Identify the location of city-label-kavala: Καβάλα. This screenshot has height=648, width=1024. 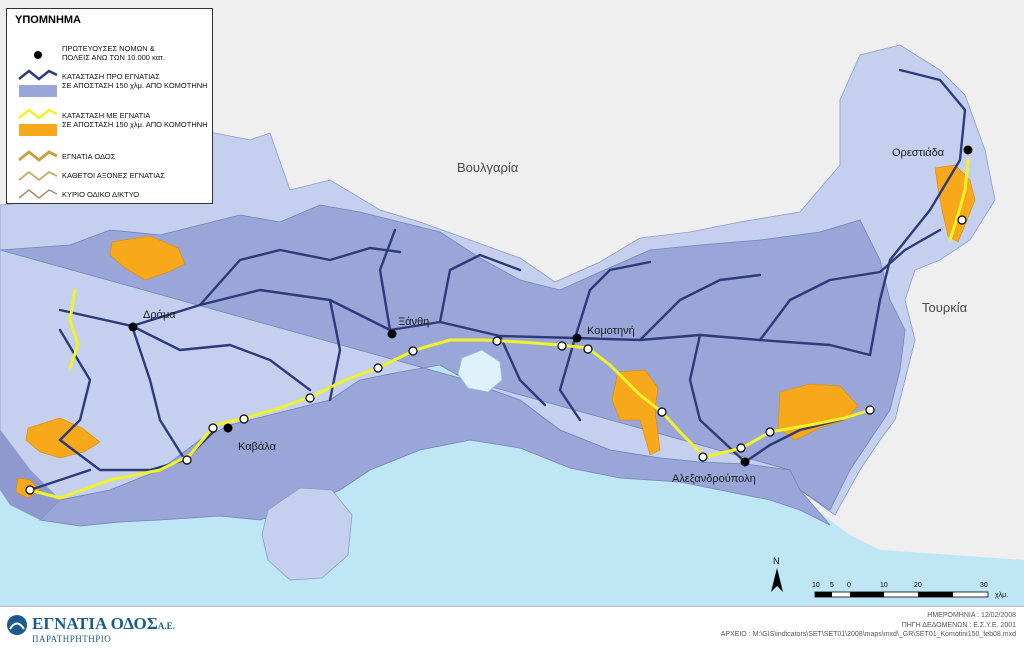
(257, 447).